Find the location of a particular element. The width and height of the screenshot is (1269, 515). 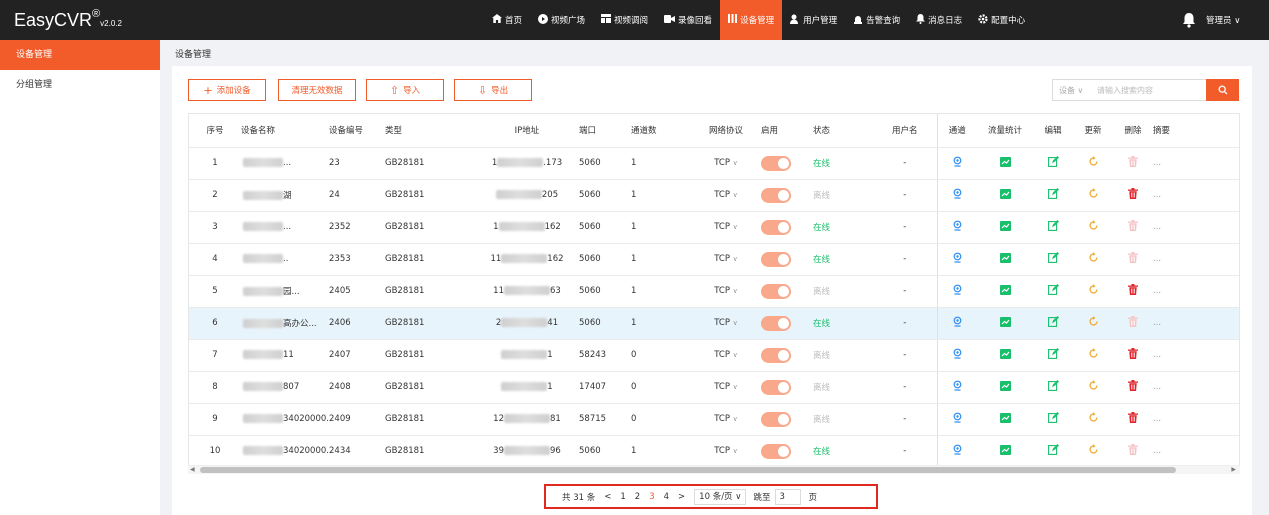

add-device-button: + 添加设备 is located at coordinates (227, 90).